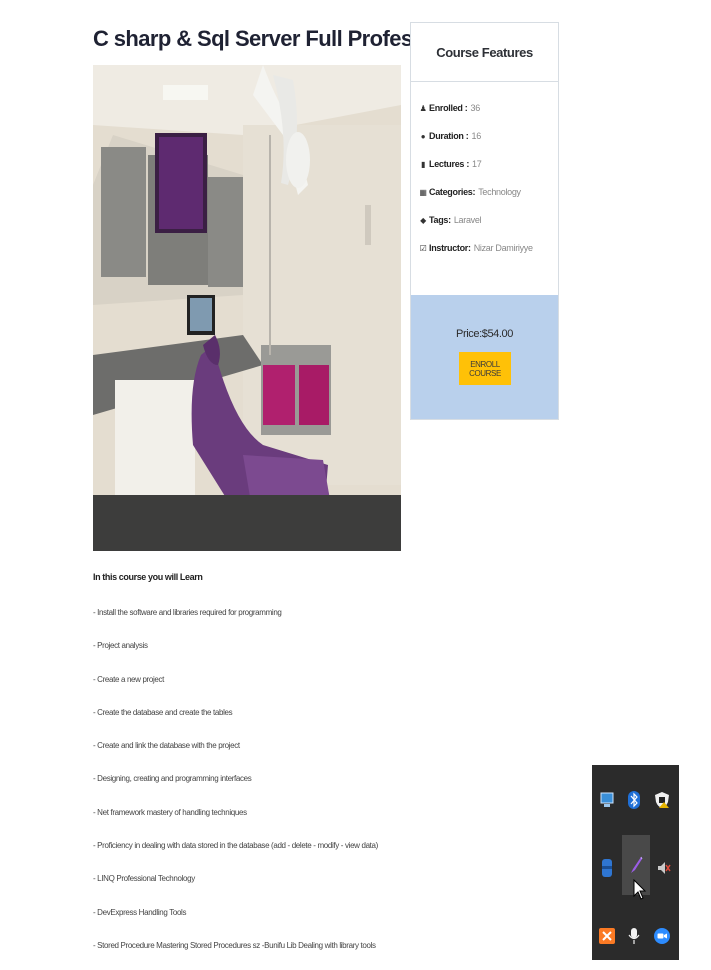 This screenshot has height=970, width=711. Describe the element at coordinates (451, 220) in the screenshot. I see `feature-tags: ◆ Tags: Laravel` at that location.